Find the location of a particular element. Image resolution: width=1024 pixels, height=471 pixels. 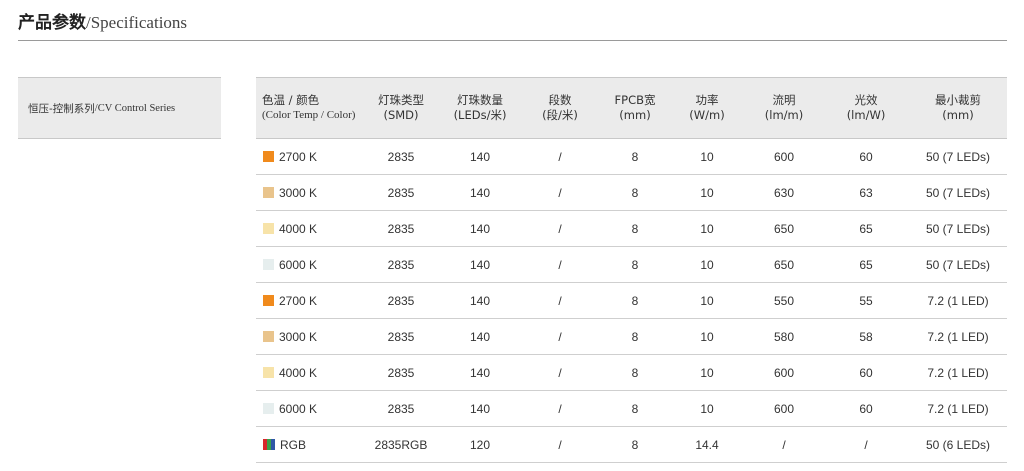

table-row: 2700 K 2835 140 / 8 10 550 55 7.2 (1 LED) is located at coordinates (631, 301).